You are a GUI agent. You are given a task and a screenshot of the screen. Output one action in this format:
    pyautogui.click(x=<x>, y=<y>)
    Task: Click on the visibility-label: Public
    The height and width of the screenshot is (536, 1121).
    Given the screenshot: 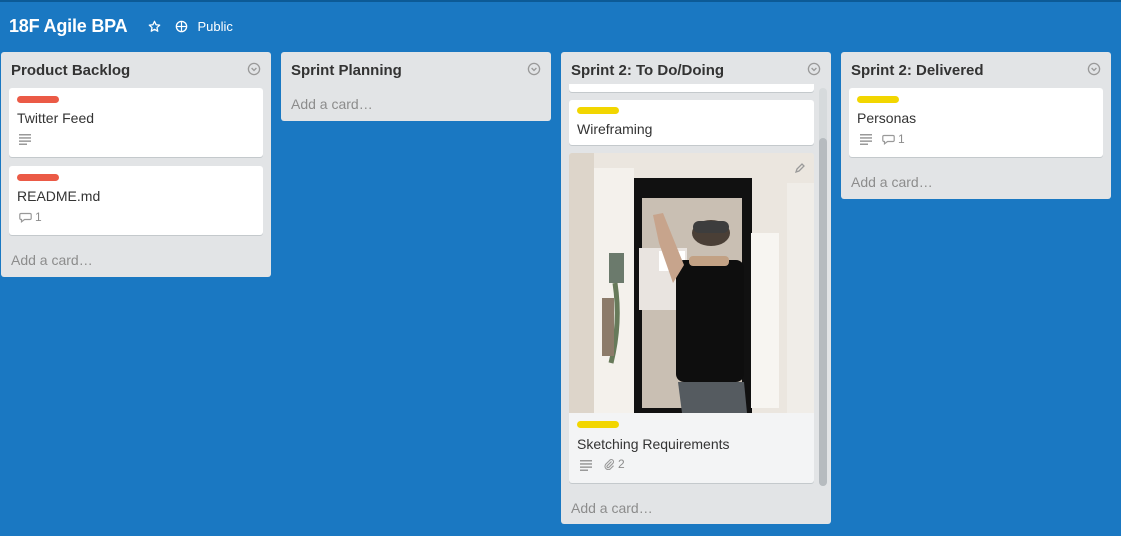 What is the action you would take?
    pyautogui.click(x=215, y=26)
    